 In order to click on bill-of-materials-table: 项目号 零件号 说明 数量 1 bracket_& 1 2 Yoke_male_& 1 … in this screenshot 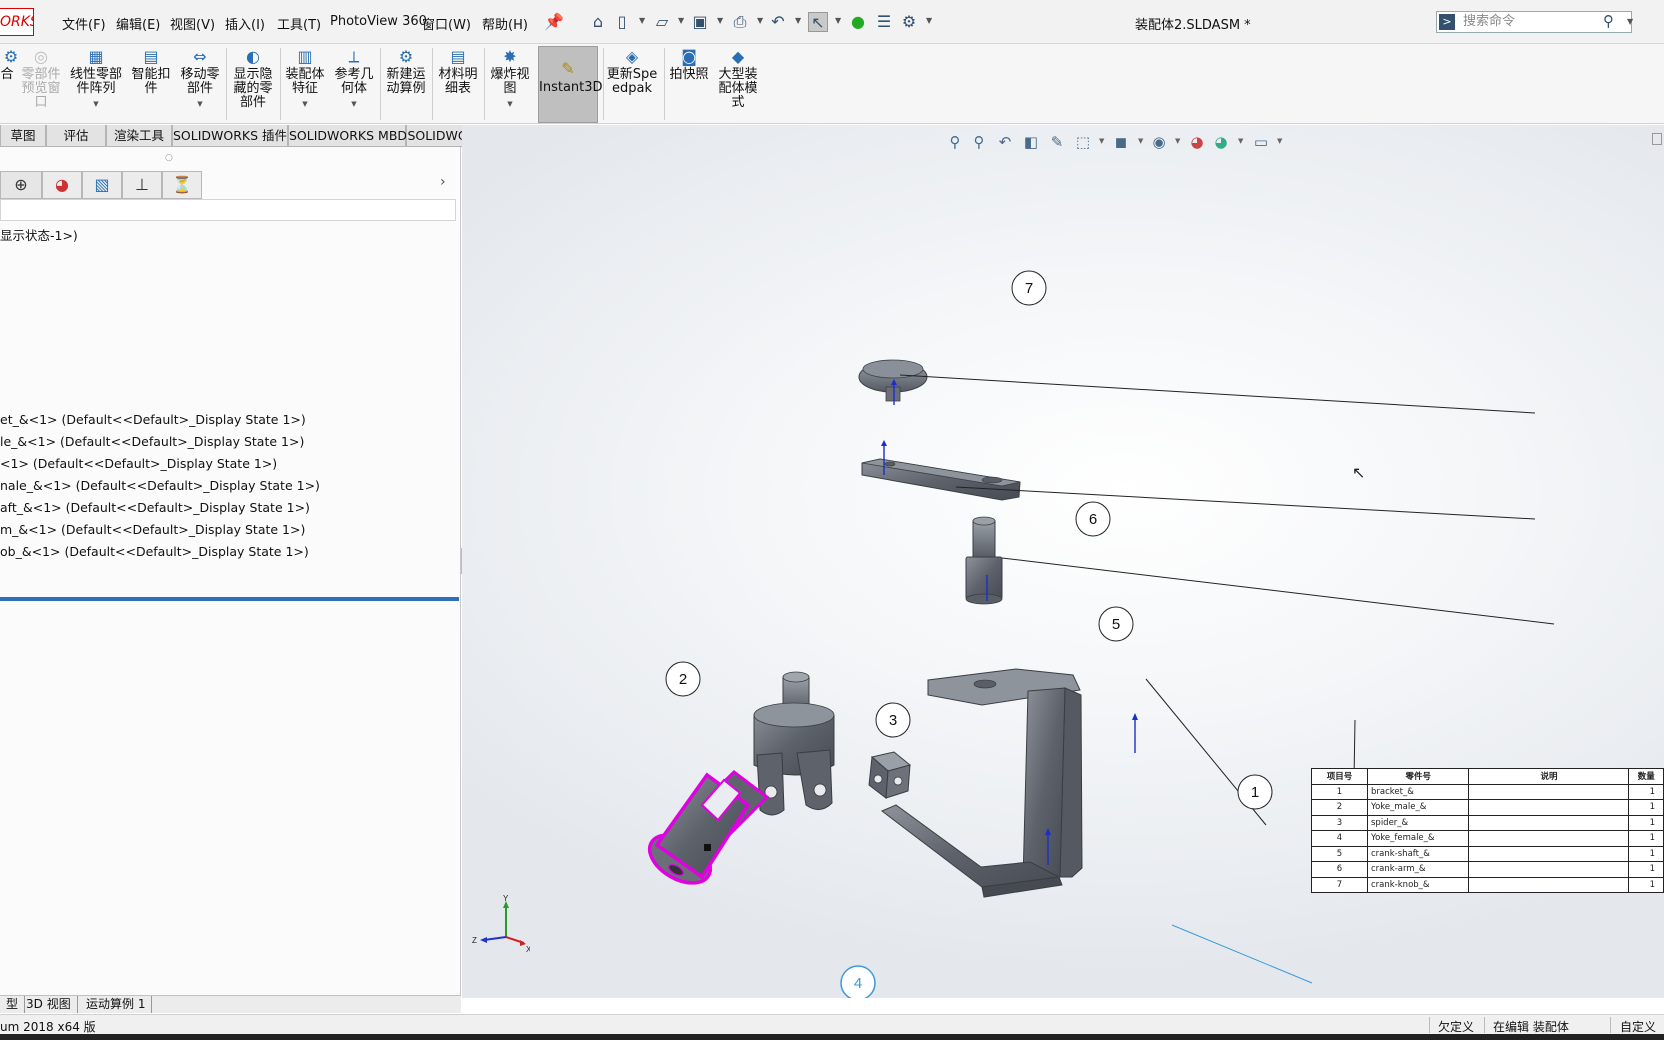, I will do `click(1487, 830)`.